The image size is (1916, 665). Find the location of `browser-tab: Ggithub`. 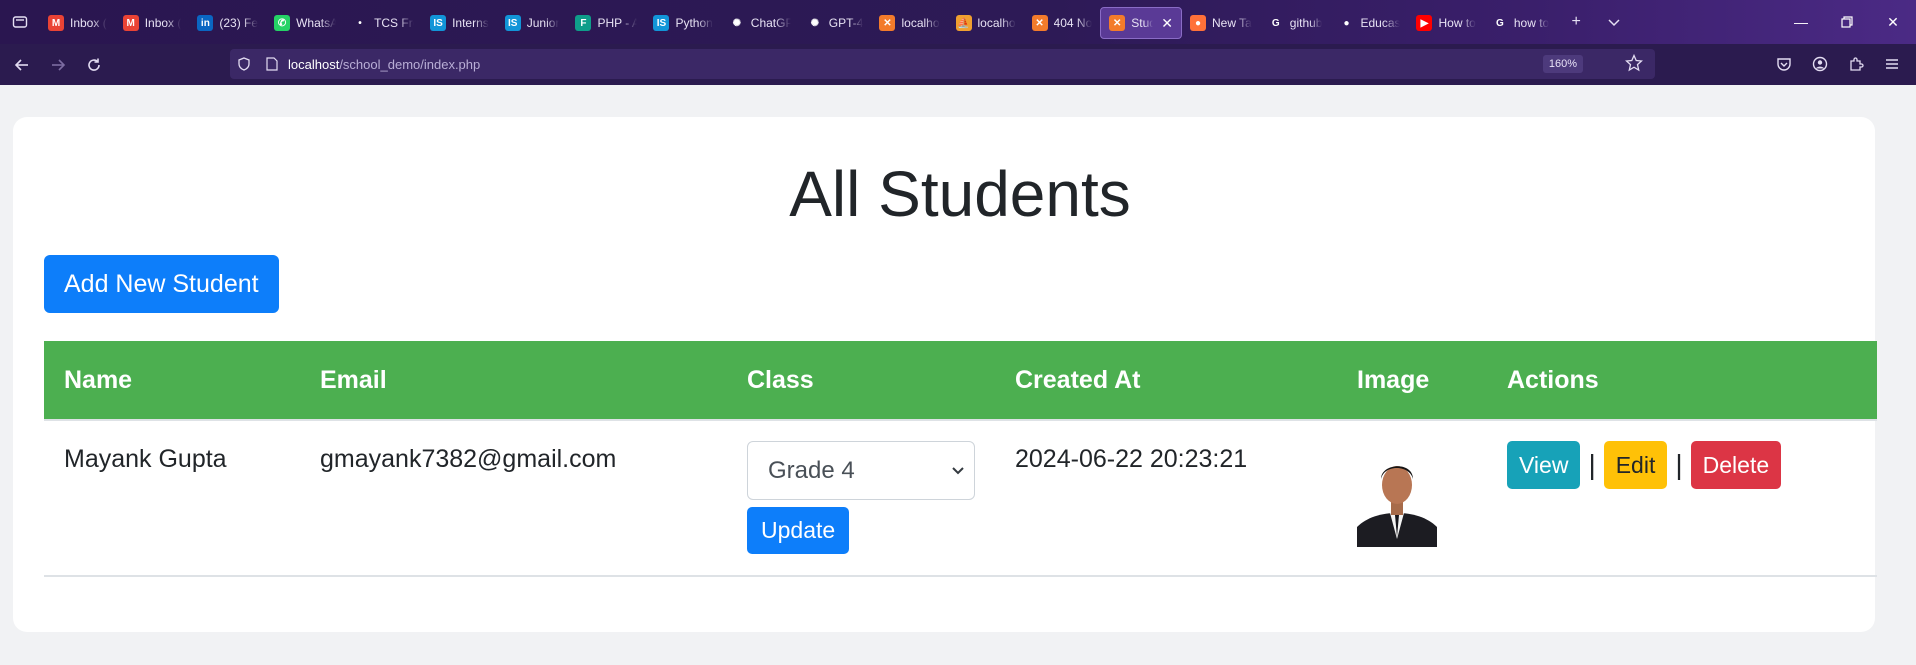

browser-tab: Ggithub is located at coordinates (1295, 23).